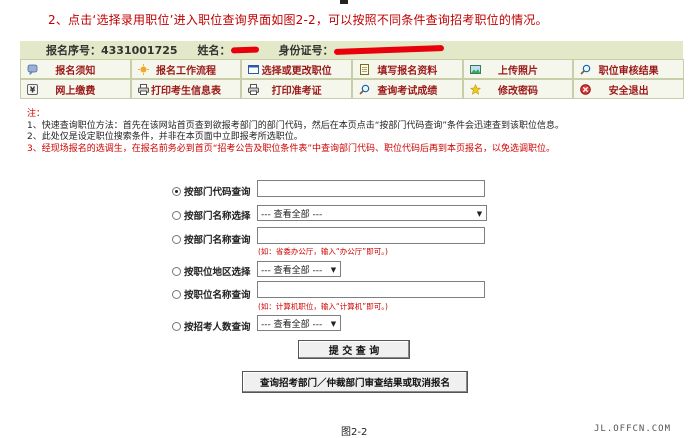  Describe the element at coordinates (254, 69) in the screenshot. I see `window-icon` at that location.